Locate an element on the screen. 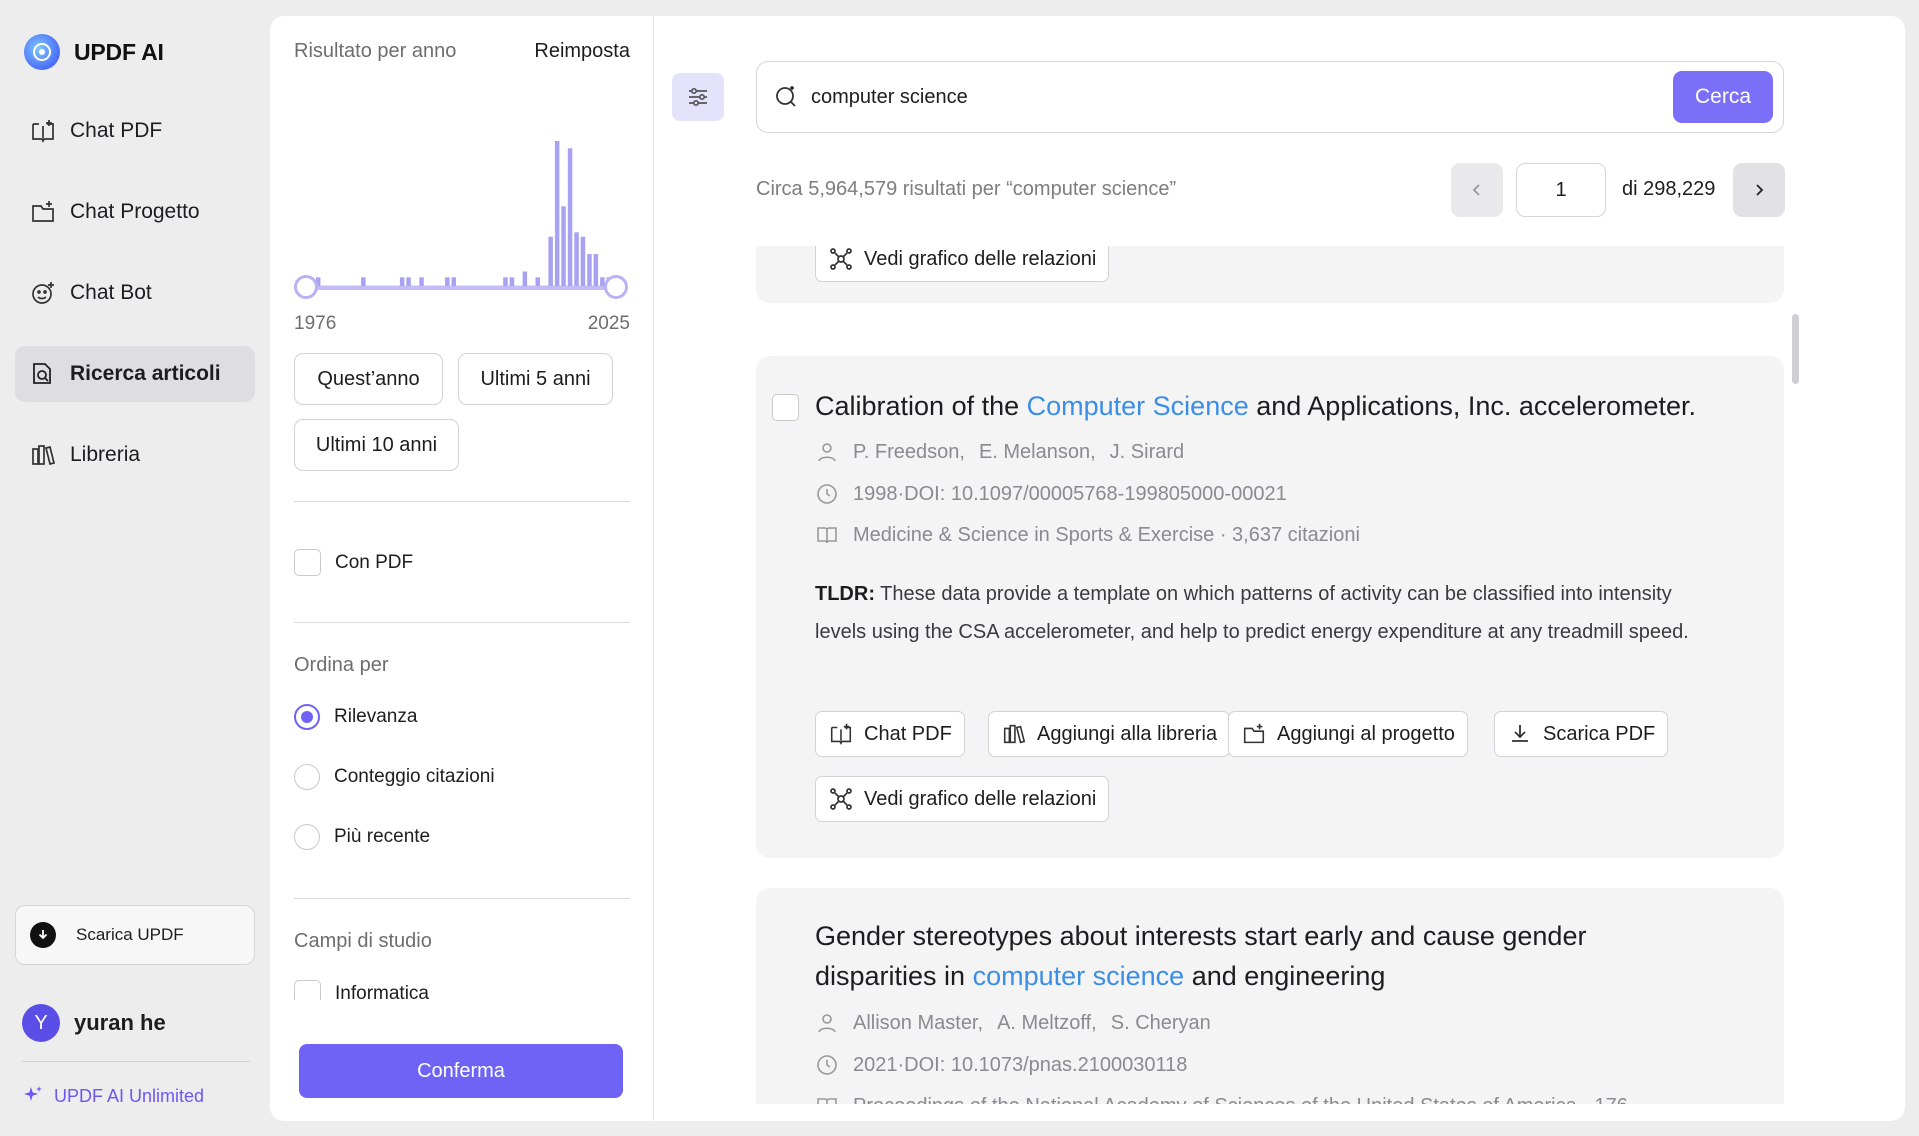  chat-pdf-button: Chat PDF is located at coordinates (890, 734).